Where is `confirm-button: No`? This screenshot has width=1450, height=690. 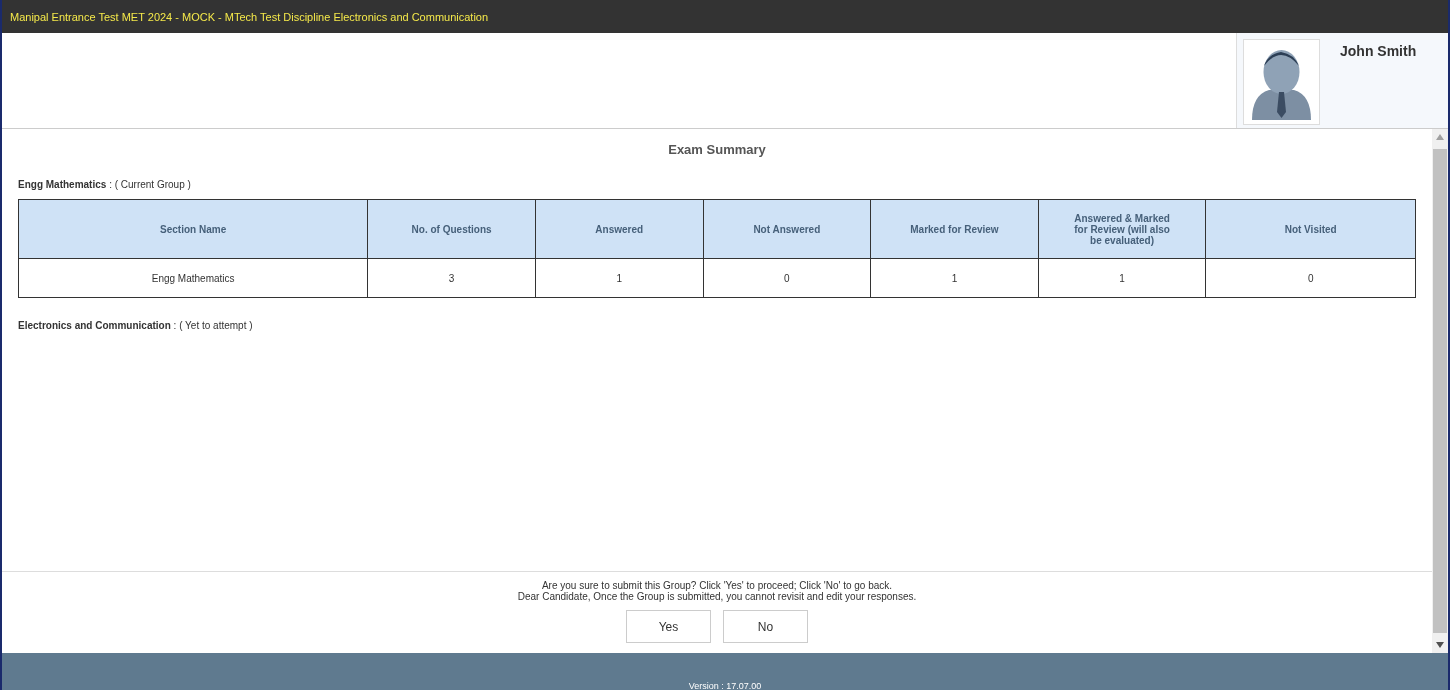
confirm-button: No is located at coordinates (765, 626).